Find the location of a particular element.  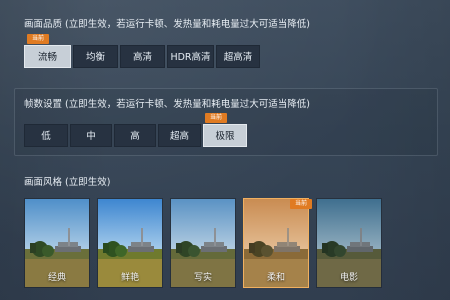

quality-option-smooth: 流畅 is located at coordinates (47, 56).